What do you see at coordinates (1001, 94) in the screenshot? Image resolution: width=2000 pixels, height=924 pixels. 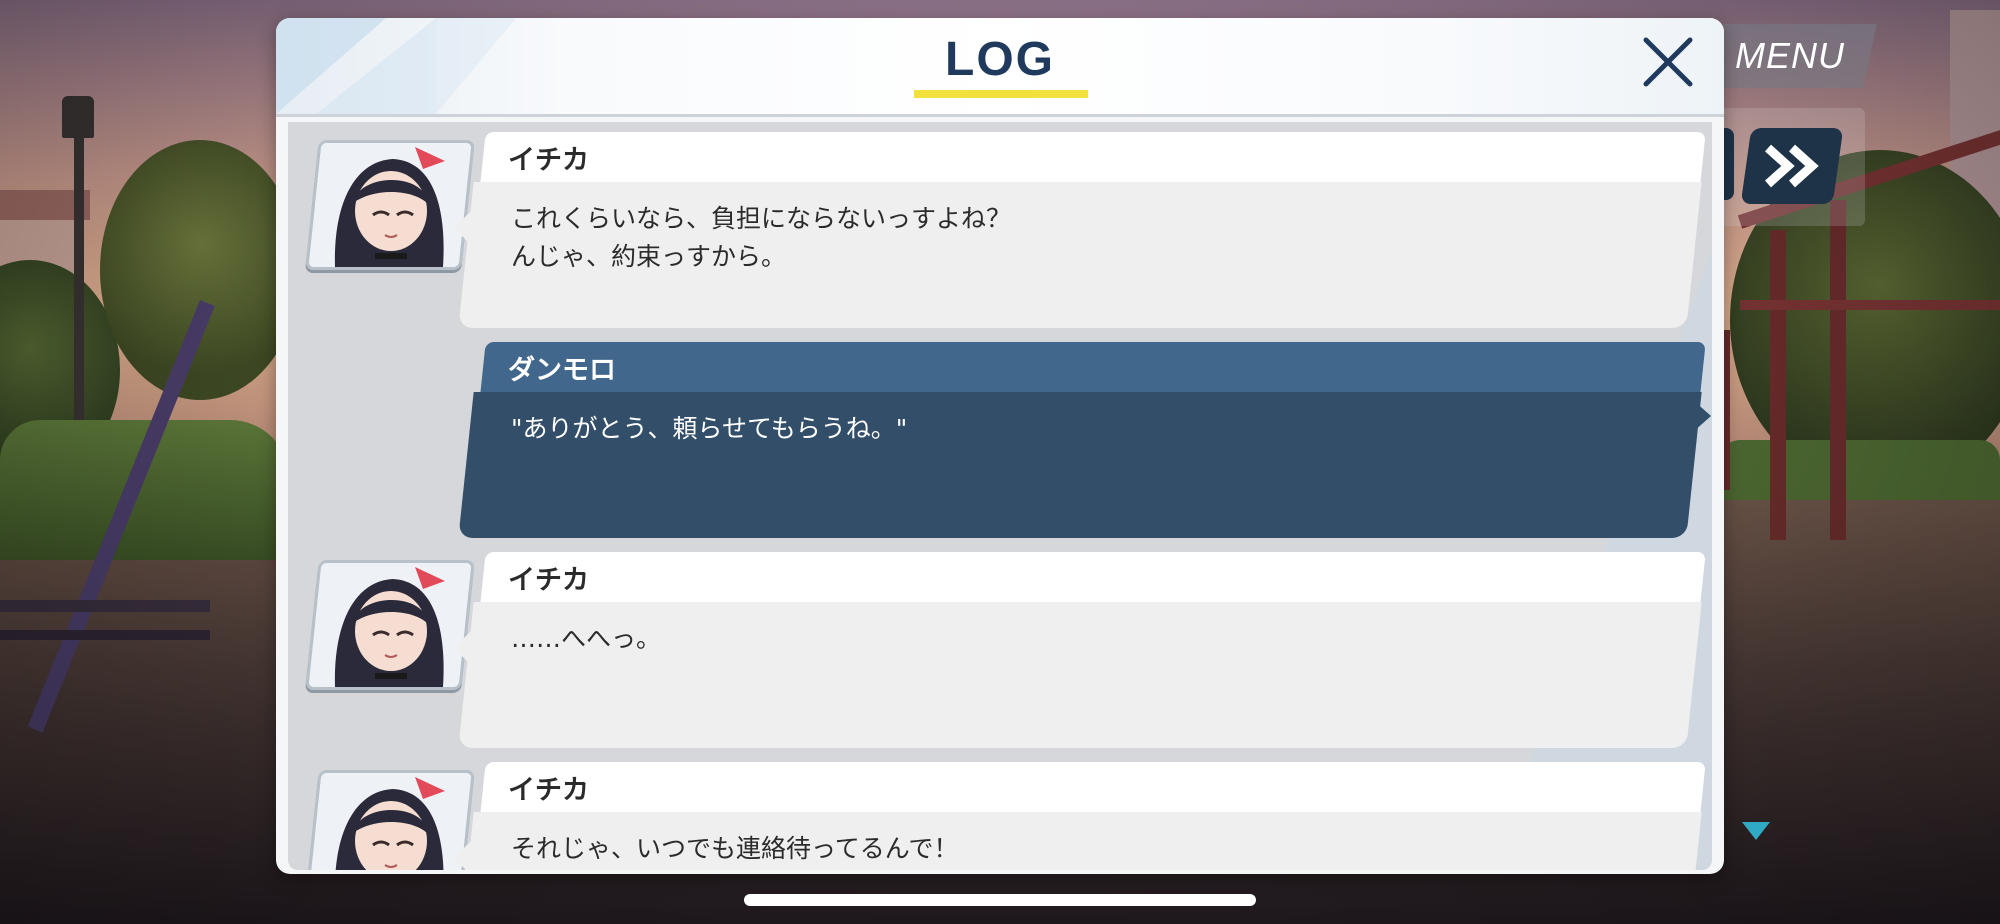 I see `title-underline` at bounding box center [1001, 94].